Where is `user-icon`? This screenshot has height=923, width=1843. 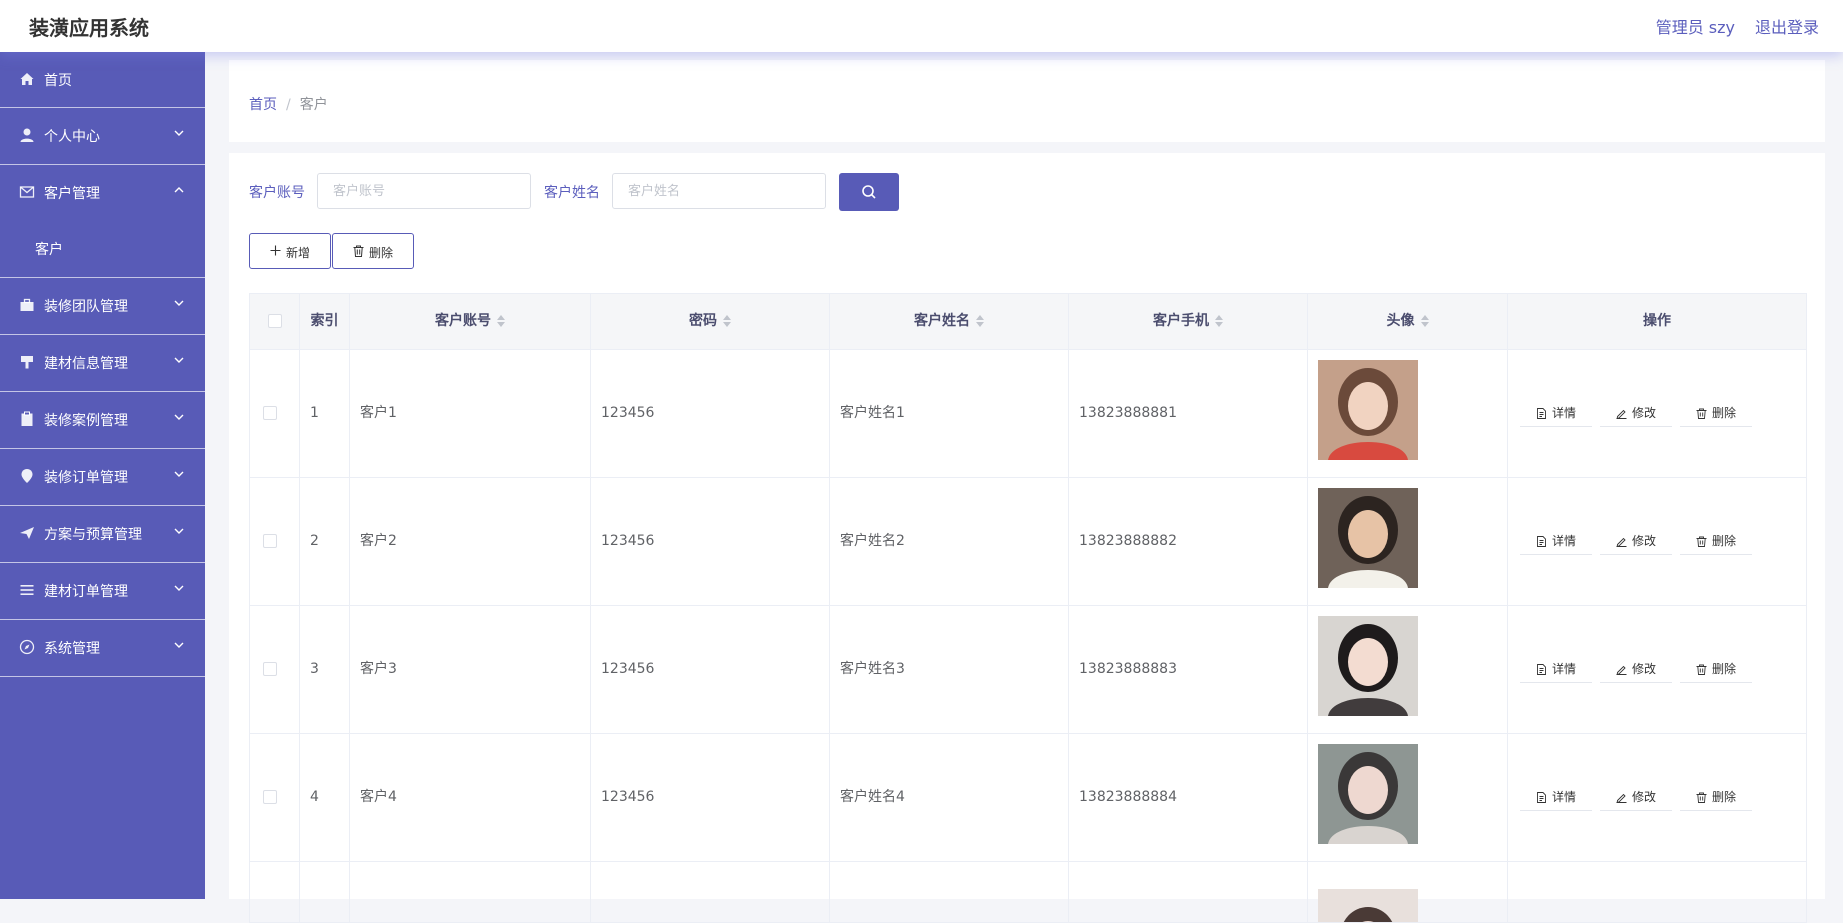
user-icon is located at coordinates (27, 135).